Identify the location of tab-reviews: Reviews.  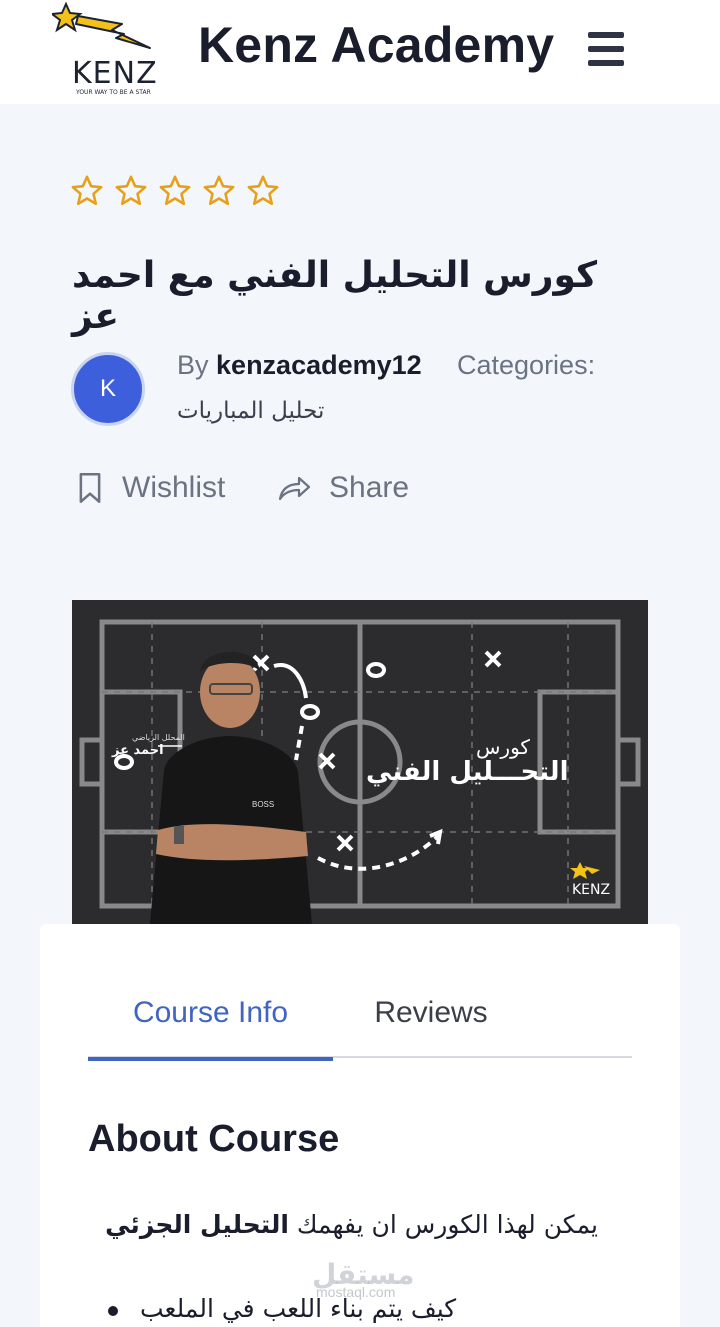
(431, 1025).